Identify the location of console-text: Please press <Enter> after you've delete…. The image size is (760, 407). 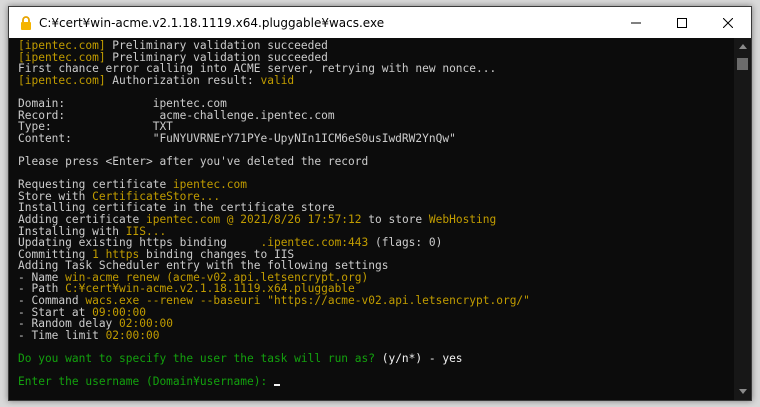
(193, 161).